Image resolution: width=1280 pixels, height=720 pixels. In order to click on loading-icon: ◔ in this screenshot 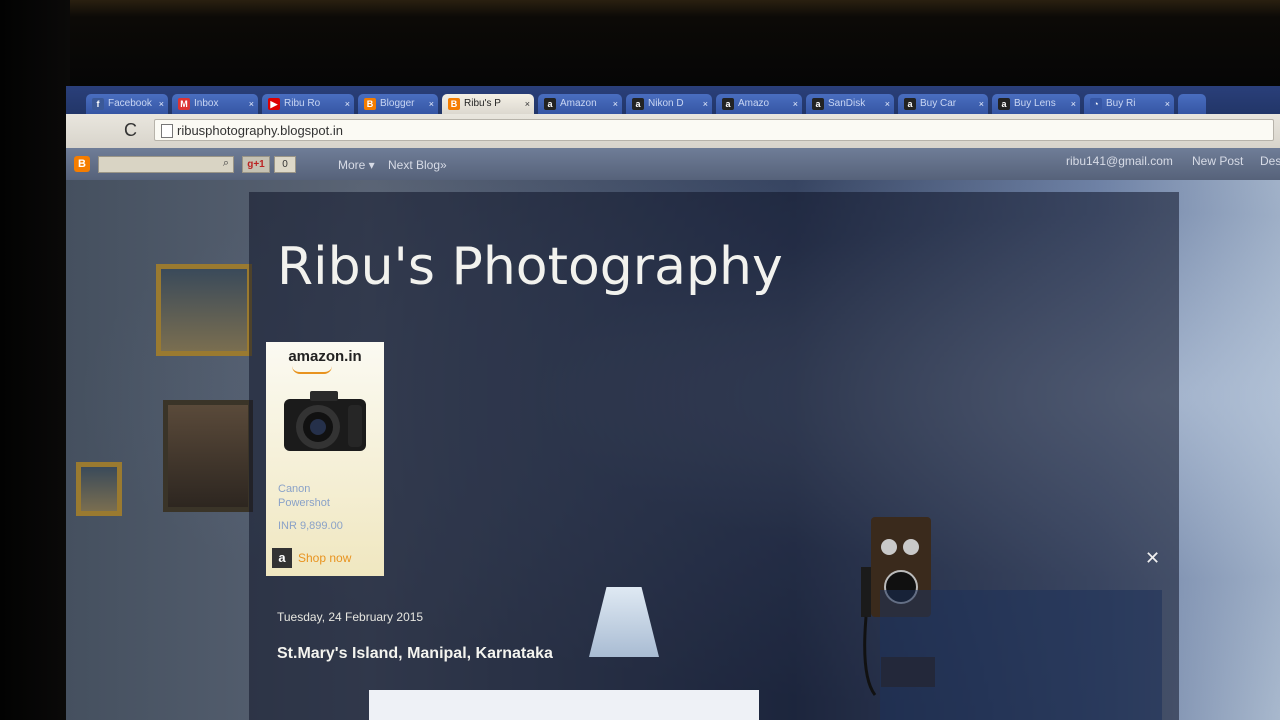, I will do `click(1096, 104)`.